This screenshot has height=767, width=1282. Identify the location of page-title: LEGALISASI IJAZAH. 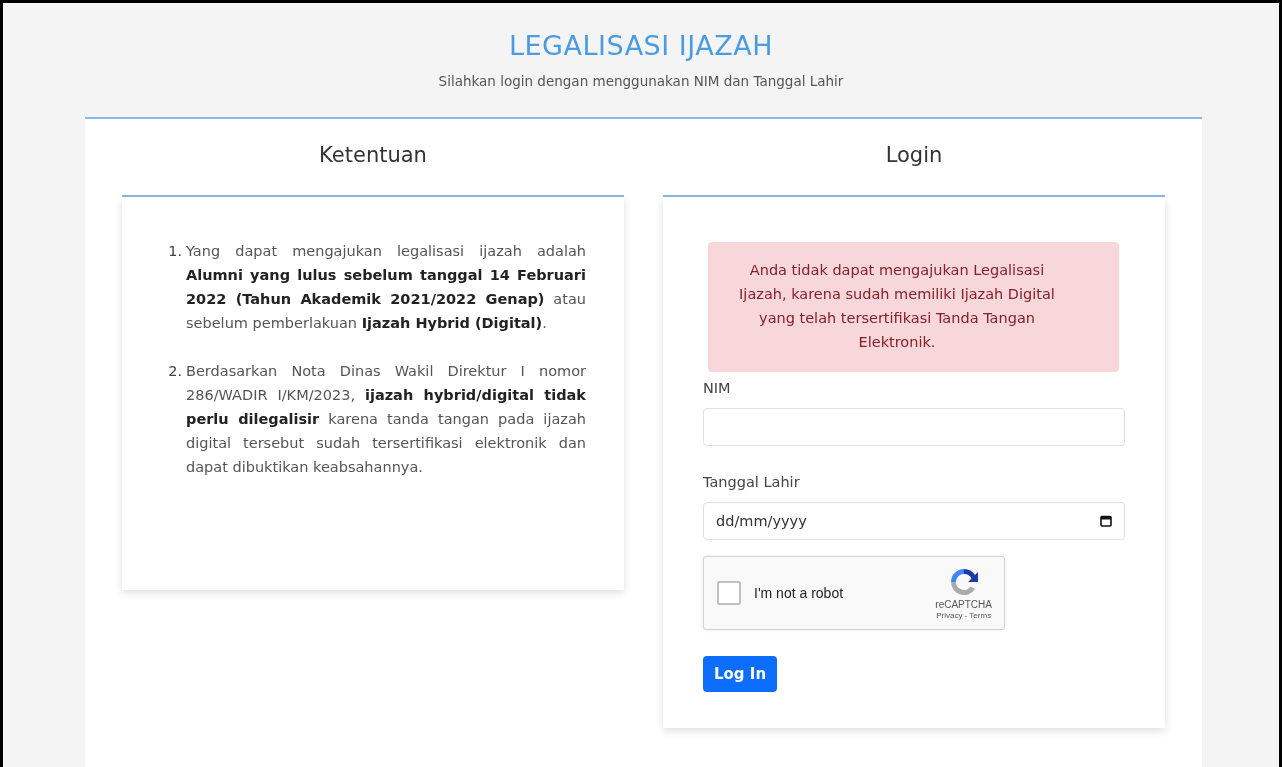
(641, 45).